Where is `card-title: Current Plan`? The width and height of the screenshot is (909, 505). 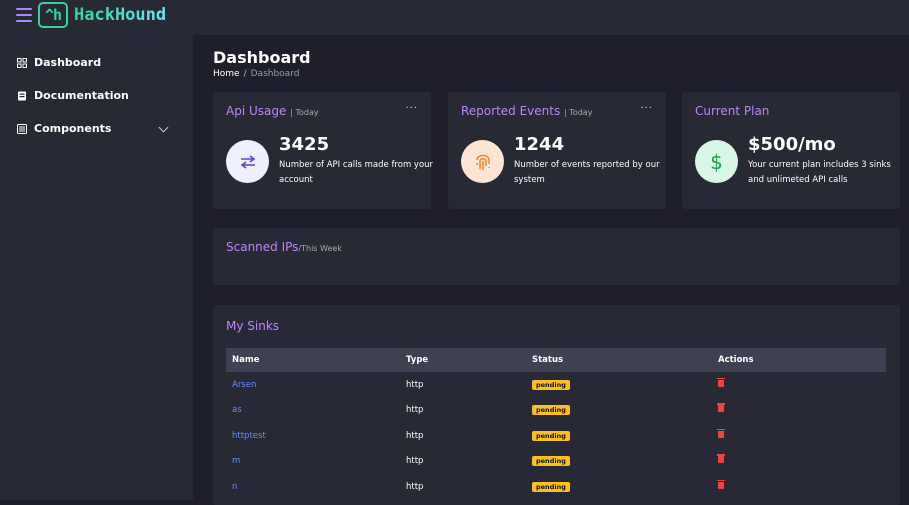 card-title: Current Plan is located at coordinates (732, 111).